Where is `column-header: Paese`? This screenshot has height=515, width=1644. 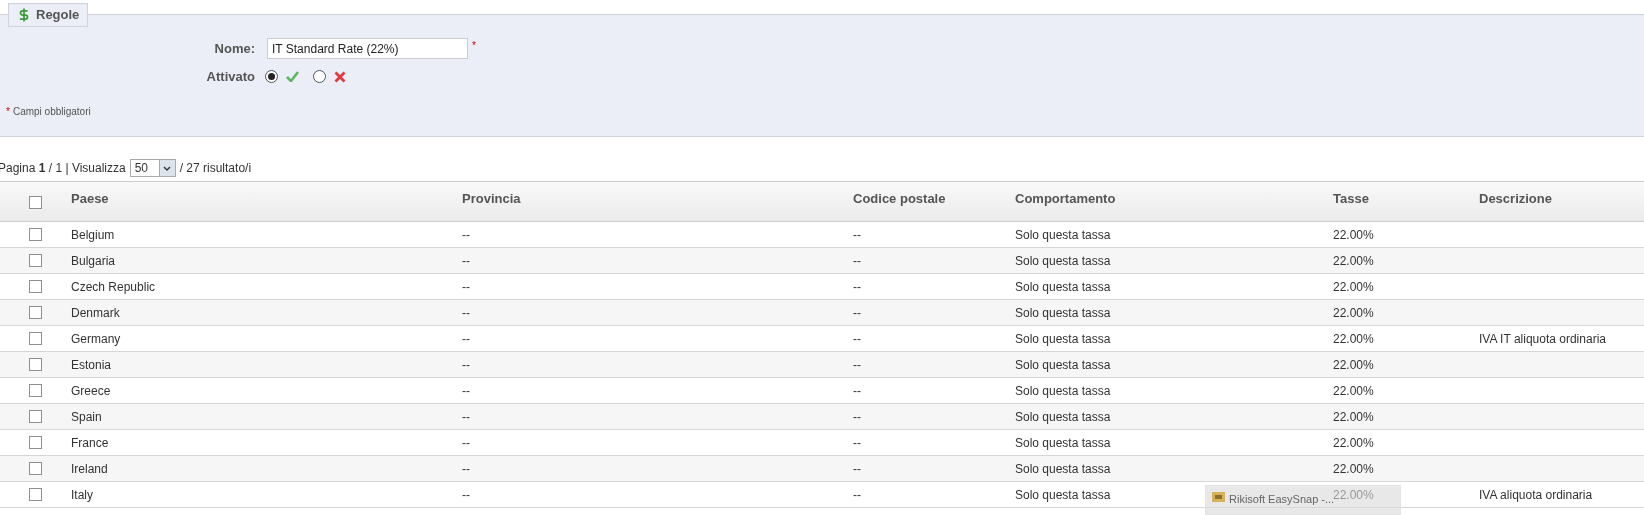
column-header: Paese is located at coordinates (90, 198).